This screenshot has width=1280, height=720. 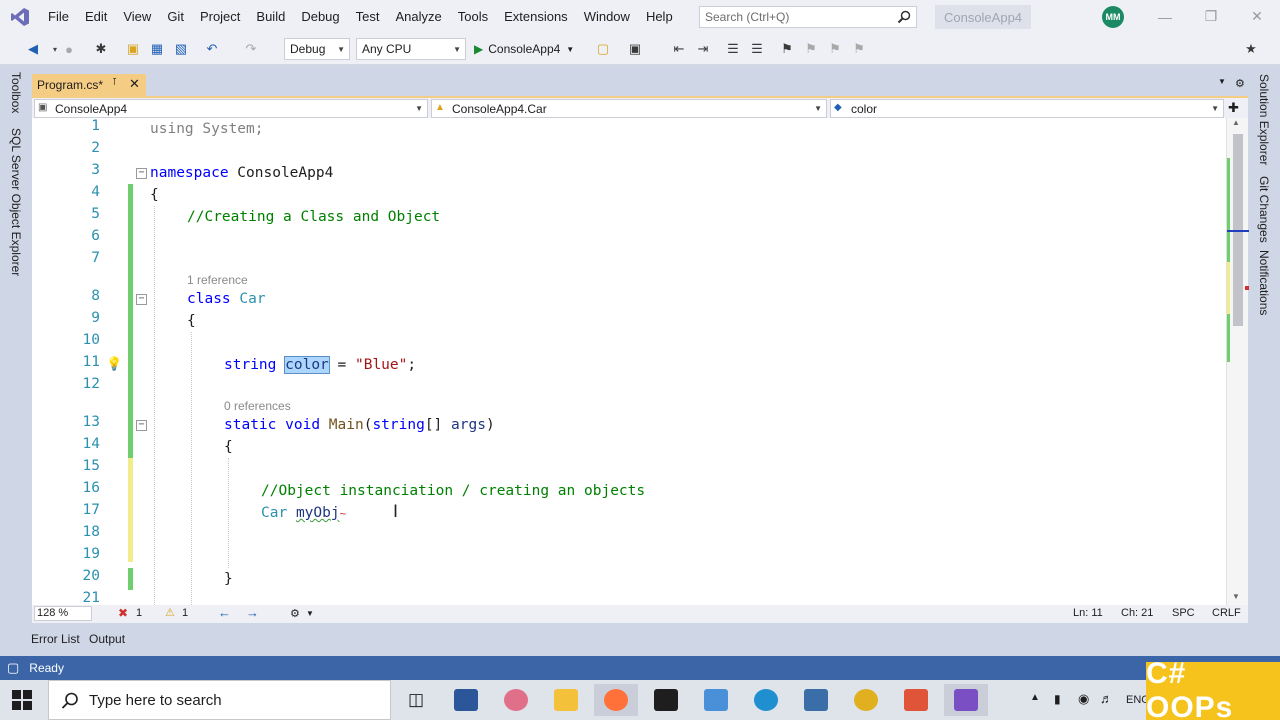 What do you see at coordinates (1233, 108) in the screenshot?
I see `split-window-icon: ✚` at bounding box center [1233, 108].